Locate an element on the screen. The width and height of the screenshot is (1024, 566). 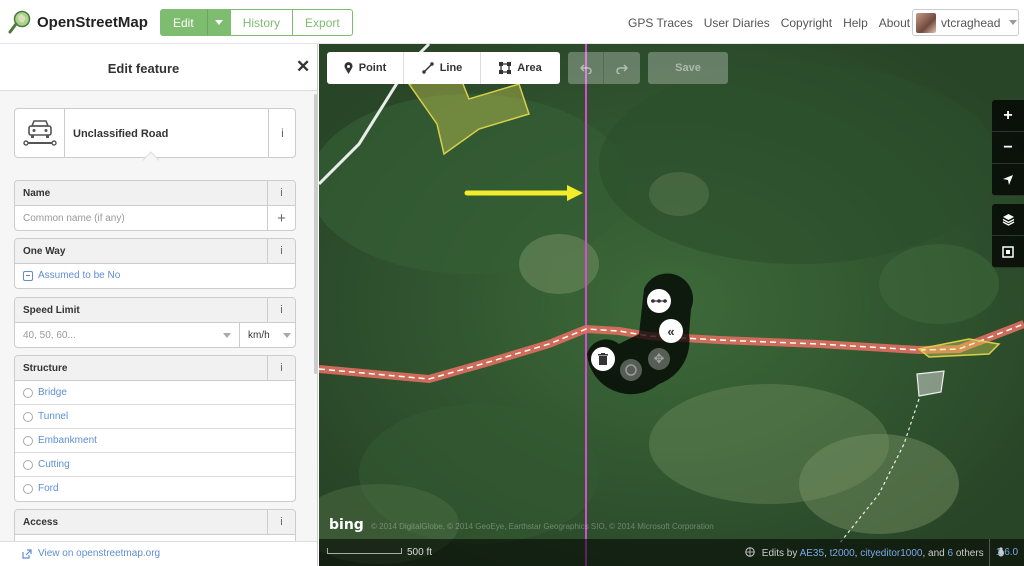
circularize-icon is located at coordinates (631, 370).